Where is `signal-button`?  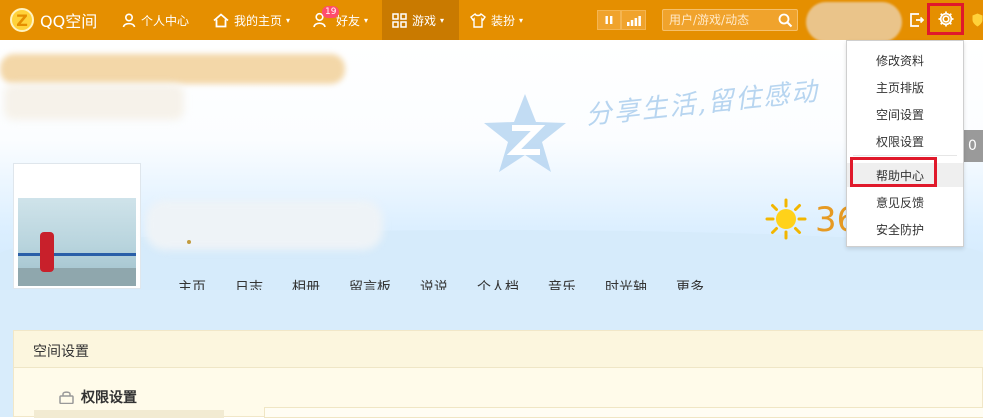
signal-button is located at coordinates (633, 20).